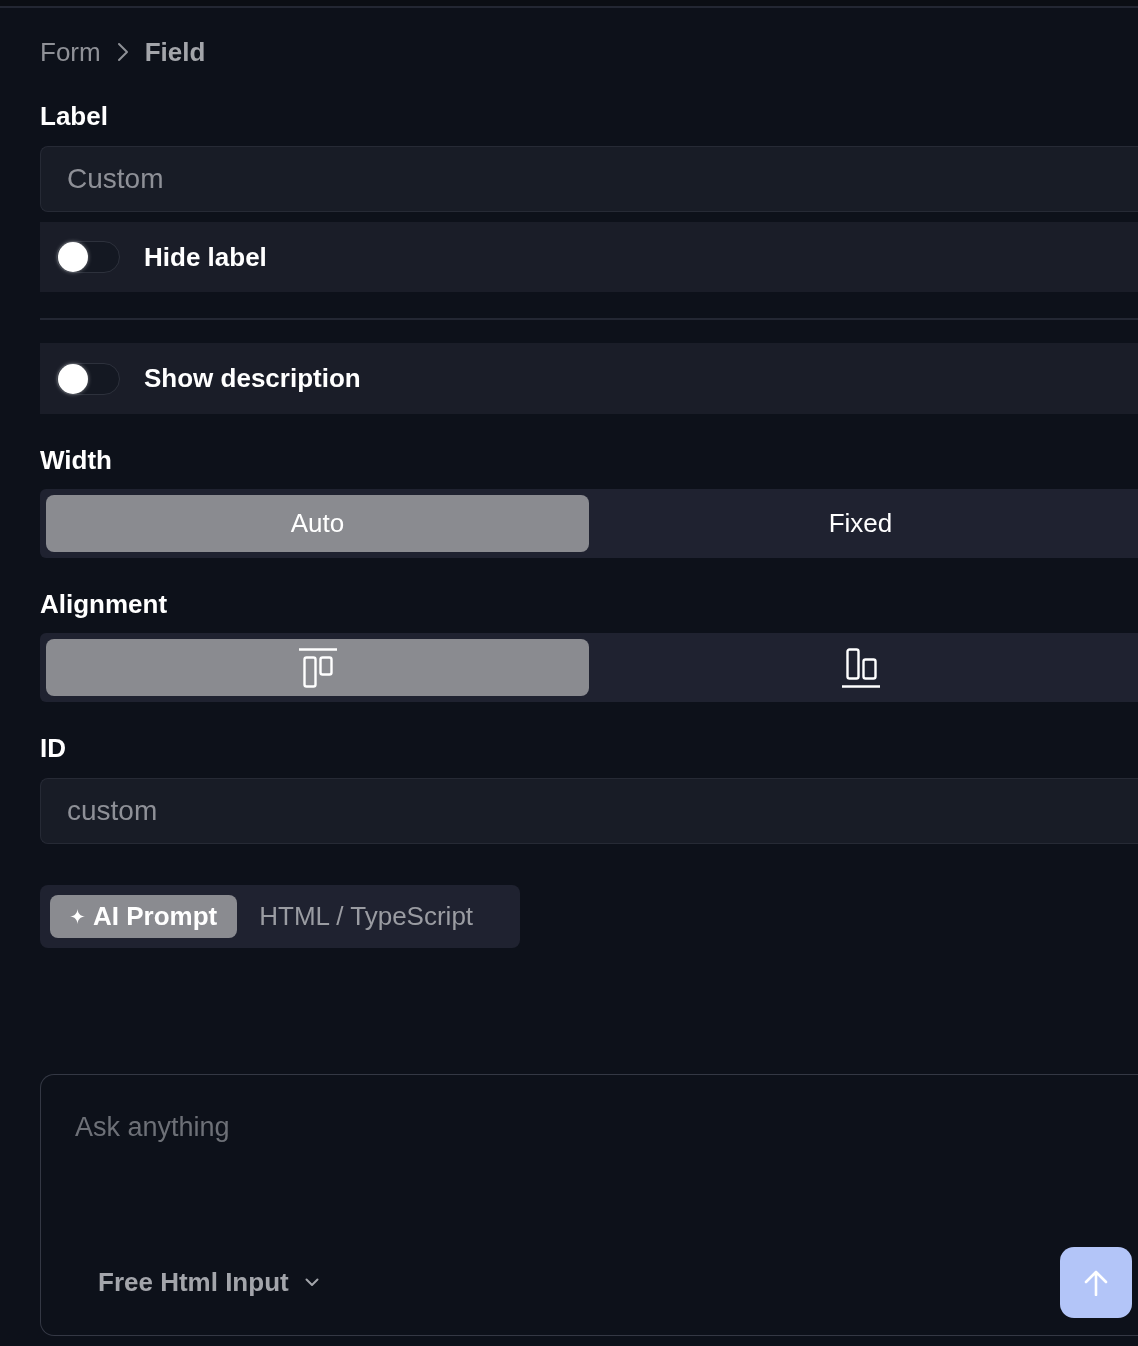 This screenshot has width=1138, height=1346. I want to click on chevron-down-icon, so click(311, 1282).